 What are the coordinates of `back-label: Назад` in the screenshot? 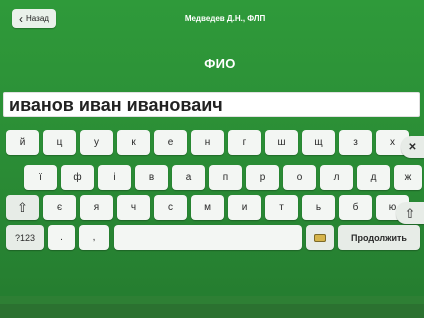 It's located at (37, 18).